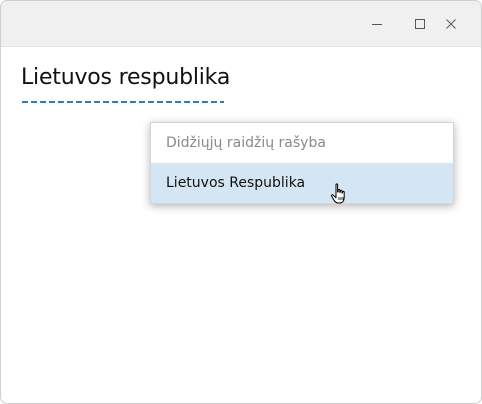 This screenshot has width=482, height=404. Describe the element at coordinates (337, 193) in the screenshot. I see `hand-pointer-icon` at that location.